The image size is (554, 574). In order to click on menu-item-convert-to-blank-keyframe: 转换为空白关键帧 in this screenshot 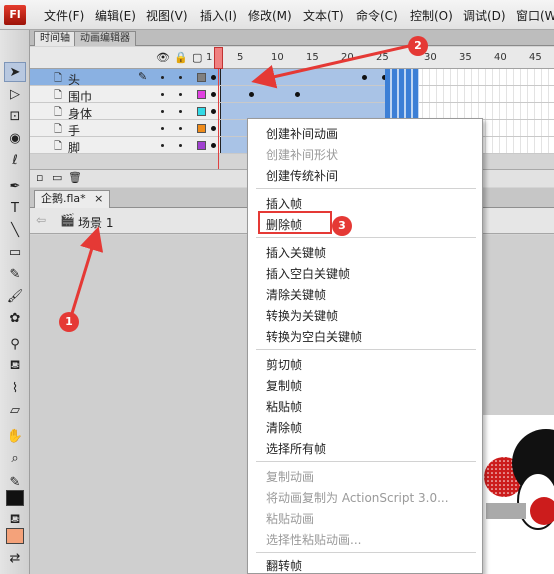, I will do `click(314, 336)`.